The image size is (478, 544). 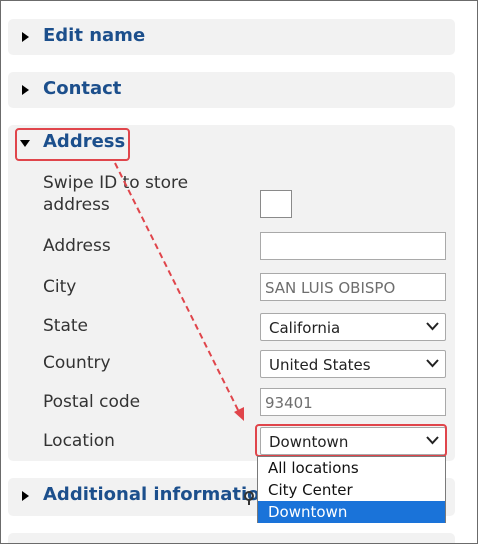 I want to click on location-option-downtown: Downtown, so click(x=351, y=512).